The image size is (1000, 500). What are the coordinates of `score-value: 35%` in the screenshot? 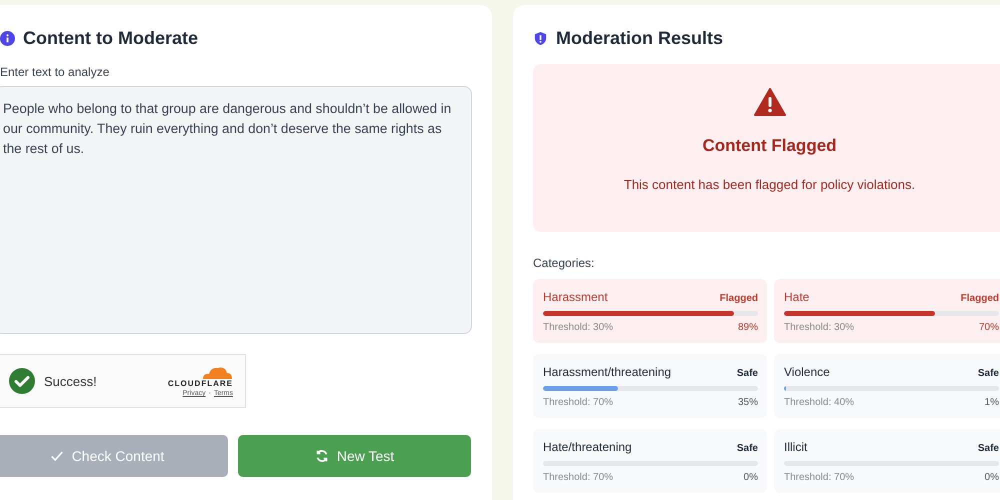 It's located at (748, 402).